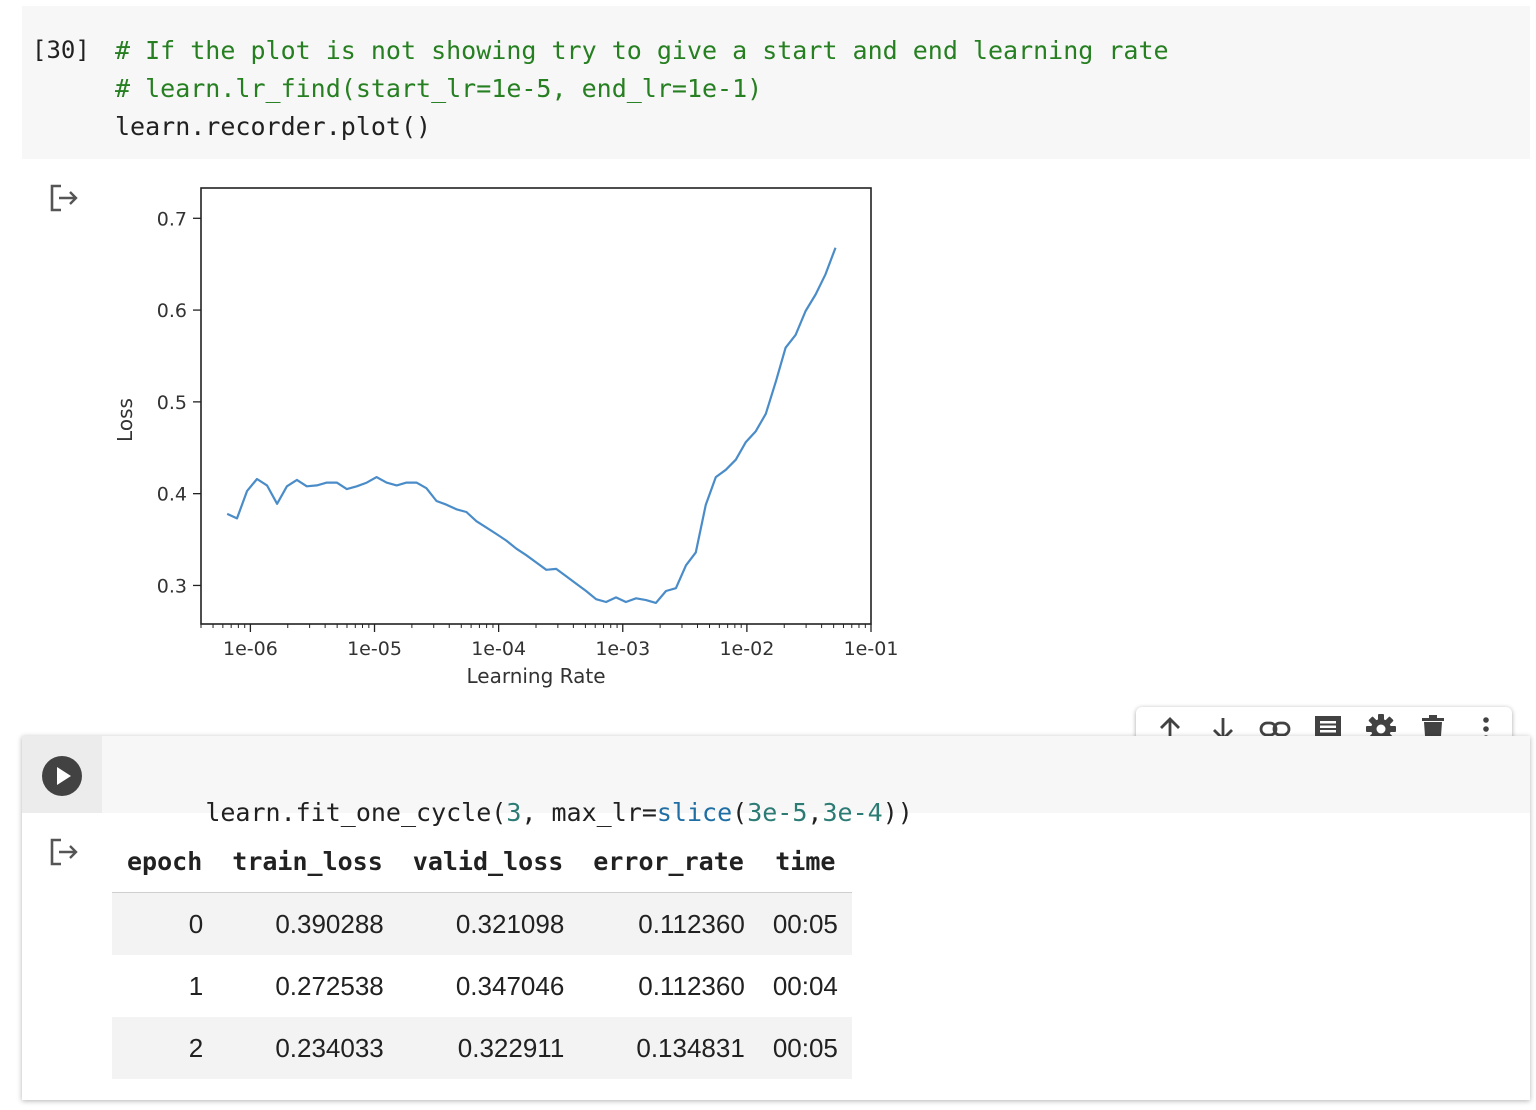  Describe the element at coordinates (172, 495) in the screenshot. I see `y-tick-label: 0.4` at that location.